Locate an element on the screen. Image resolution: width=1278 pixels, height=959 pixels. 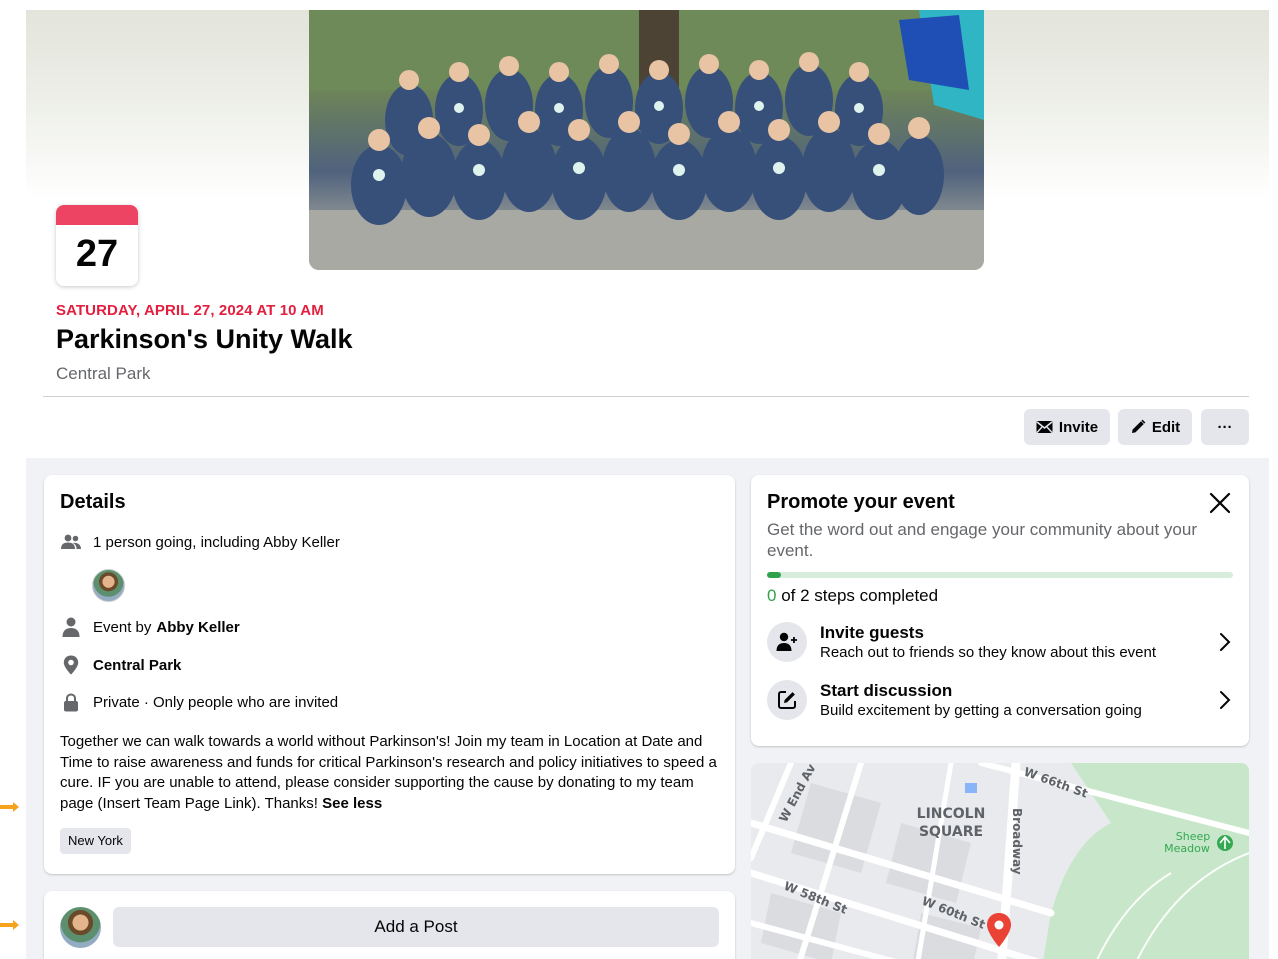
calendar-date-card: 27 is located at coordinates (97, 245).